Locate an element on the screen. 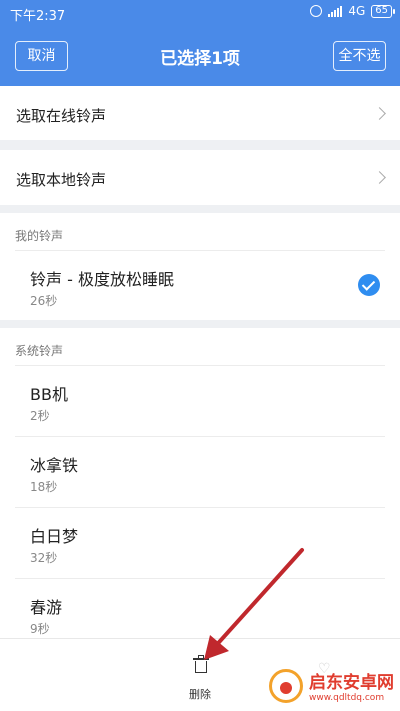  status-icons: 4G 65 is located at coordinates (352, 11).